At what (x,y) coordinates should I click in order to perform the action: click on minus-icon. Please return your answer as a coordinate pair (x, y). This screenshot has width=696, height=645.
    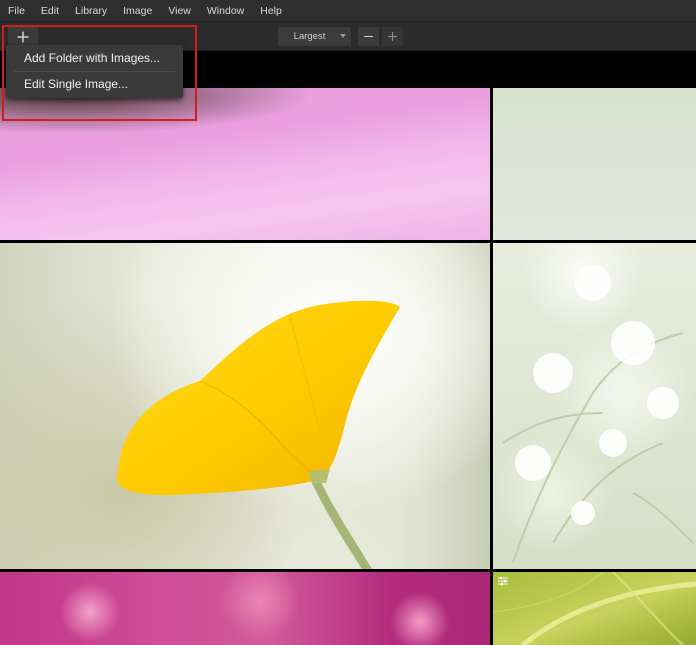
    Looking at the image, I should click on (368, 36).